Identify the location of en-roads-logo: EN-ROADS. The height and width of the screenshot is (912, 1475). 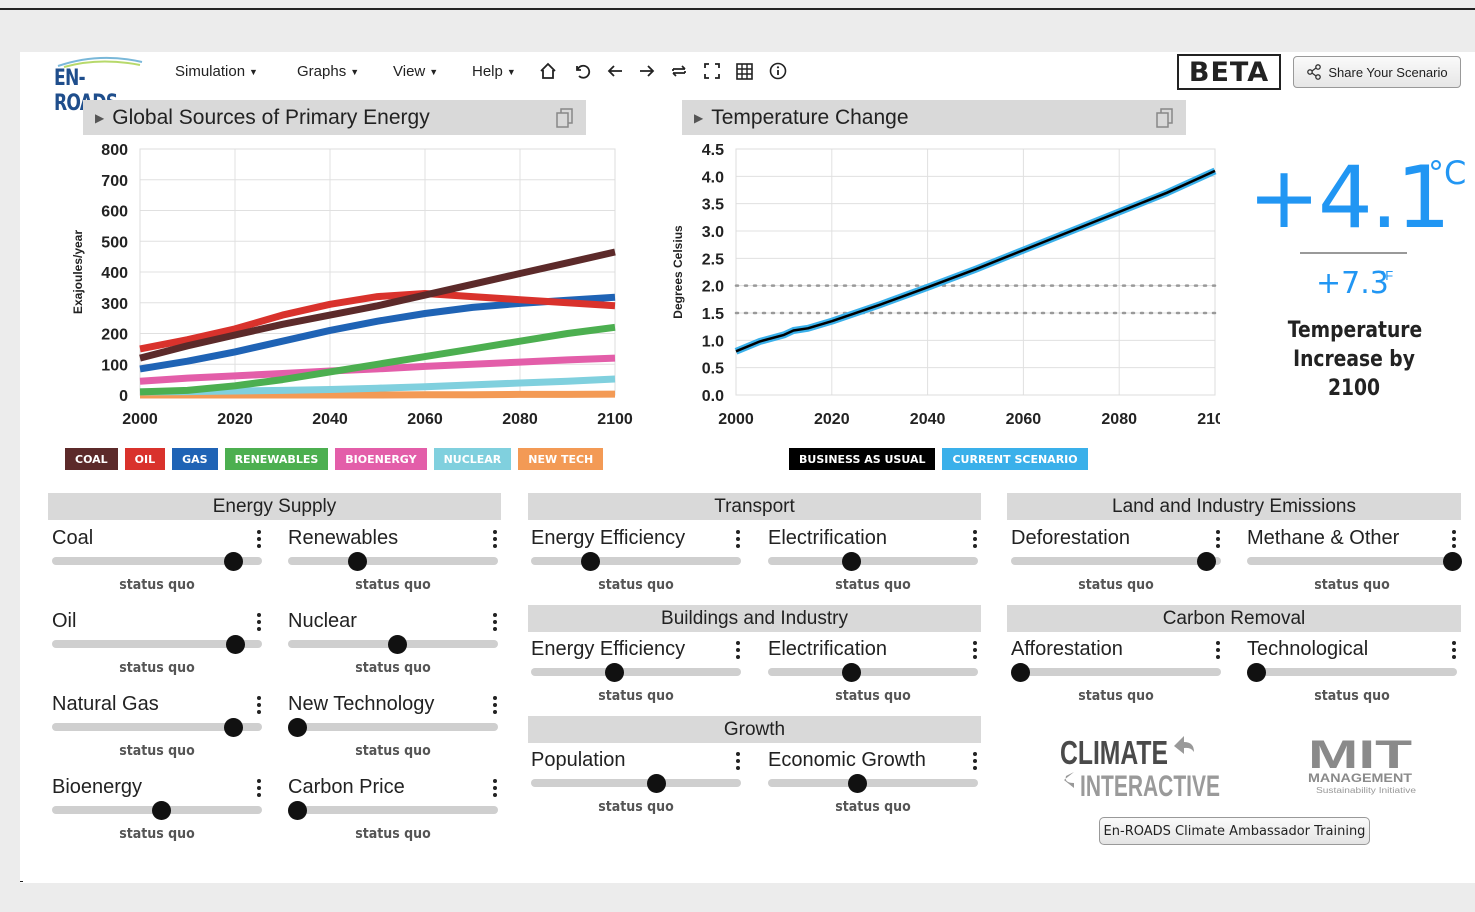
(100, 85).